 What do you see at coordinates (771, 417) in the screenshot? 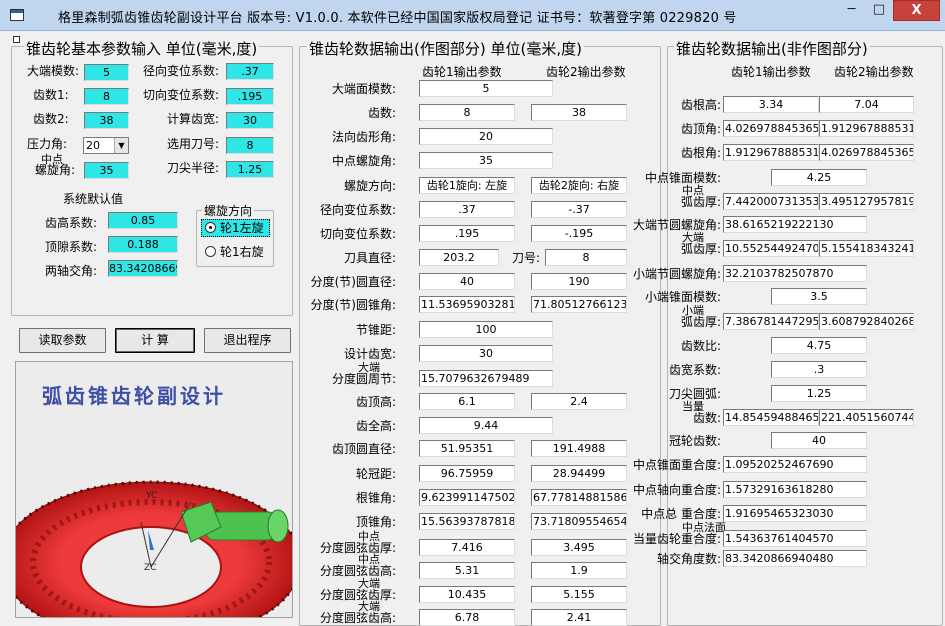
I see `gear1-value: 14.8545948846500` at bounding box center [771, 417].